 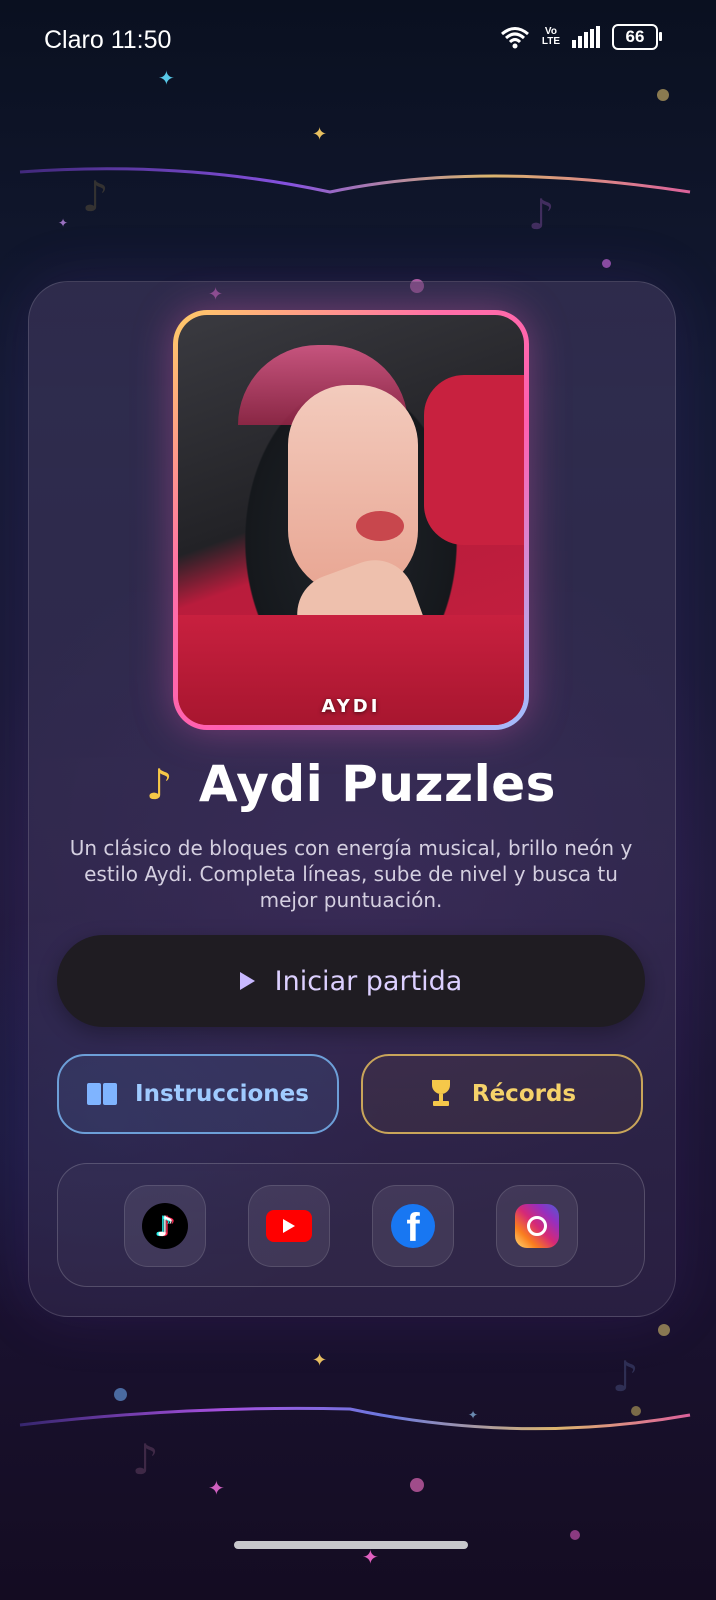 What do you see at coordinates (440, 1103) in the screenshot?
I see `trophy-base` at bounding box center [440, 1103].